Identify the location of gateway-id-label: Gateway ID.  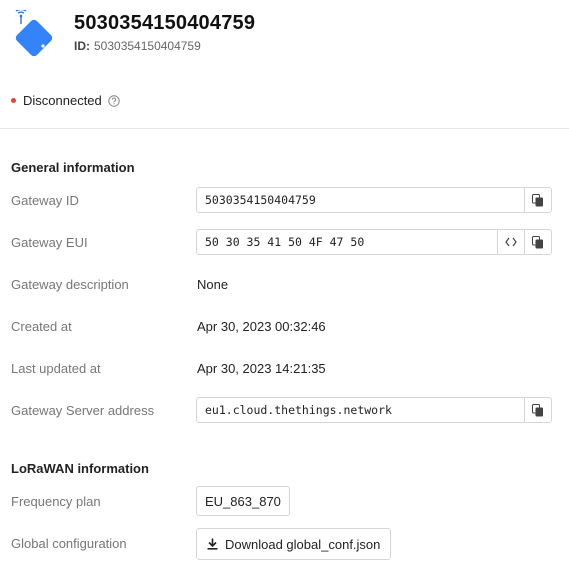
(45, 200).